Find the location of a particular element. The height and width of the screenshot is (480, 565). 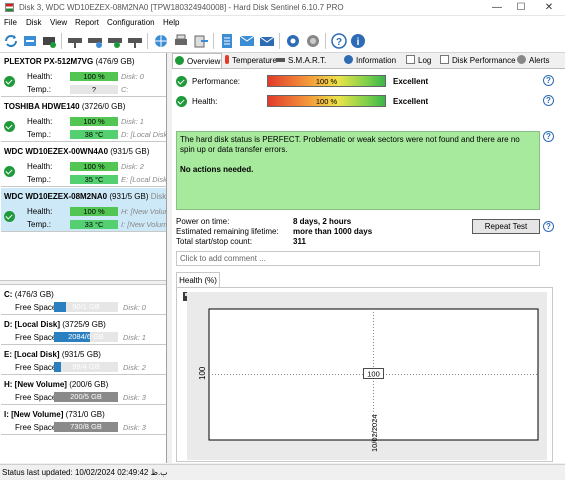

temp-bar: ? is located at coordinates (94, 89).